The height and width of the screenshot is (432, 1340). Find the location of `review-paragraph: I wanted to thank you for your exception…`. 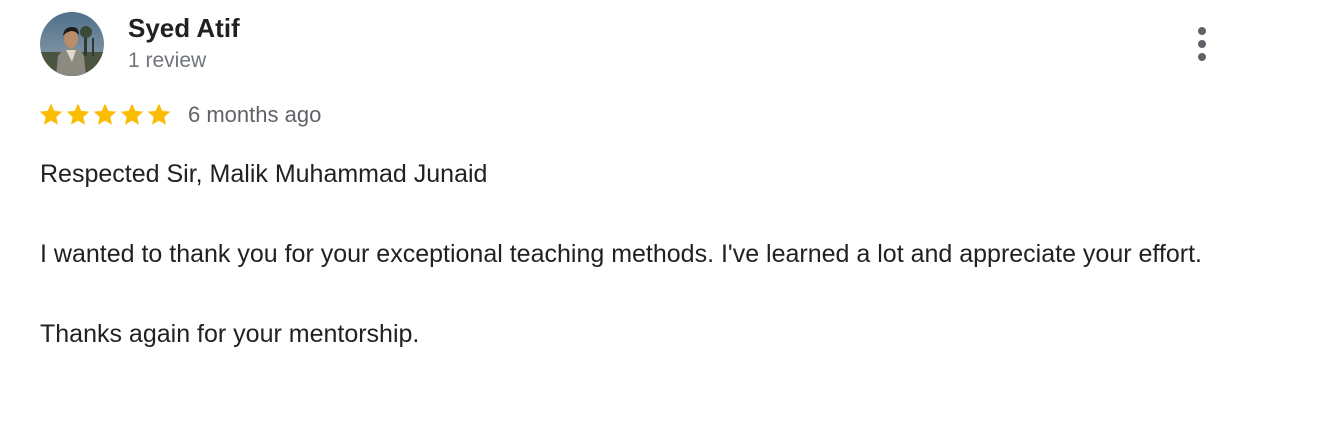

review-paragraph: I wanted to thank you for your exception… is located at coordinates (621, 254).